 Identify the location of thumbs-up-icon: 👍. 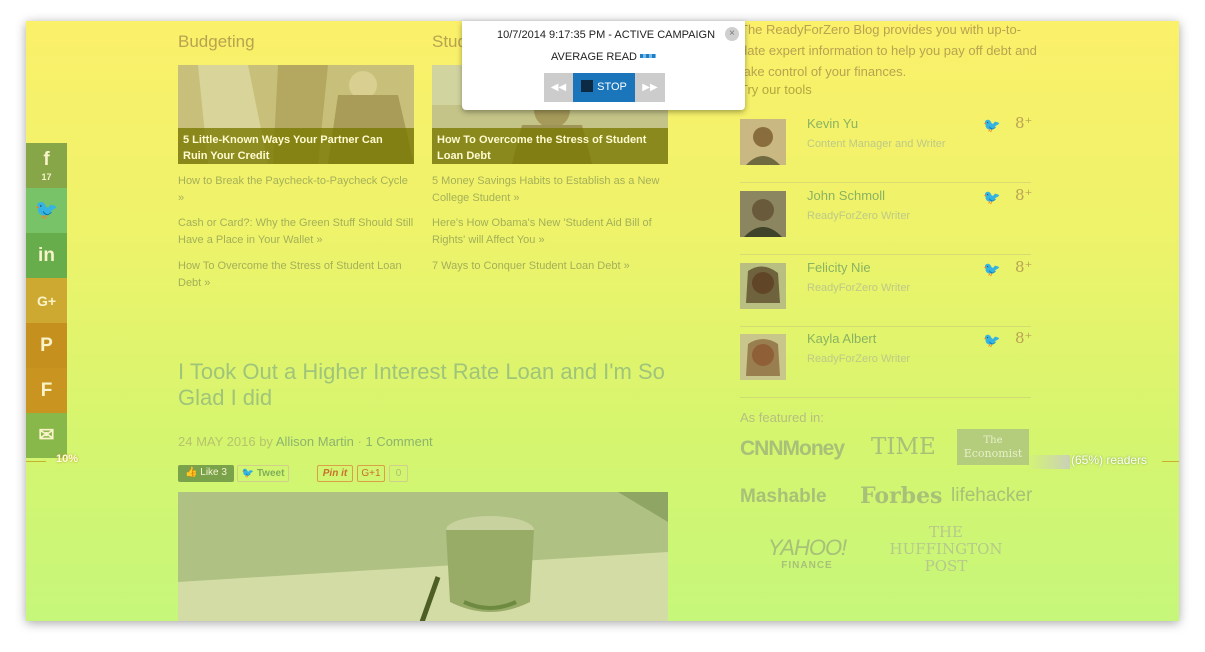
(191, 472).